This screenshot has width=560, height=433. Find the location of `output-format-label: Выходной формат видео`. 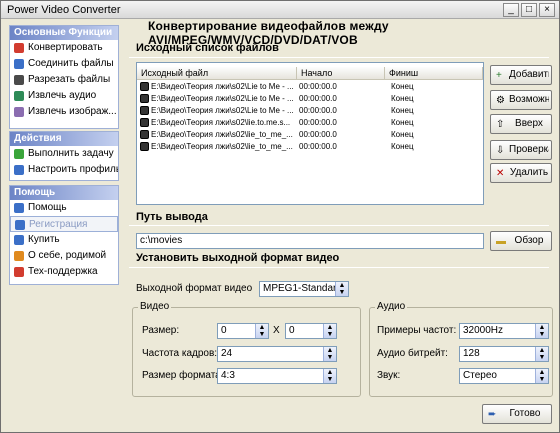

output-format-label: Выходной формат видео is located at coordinates (194, 288).